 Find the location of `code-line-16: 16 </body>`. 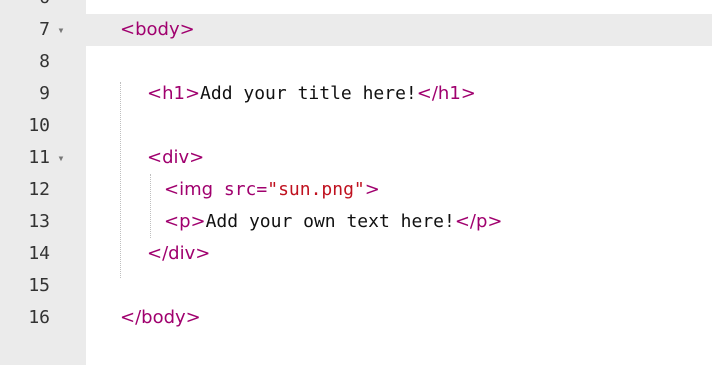

code-line-16: 16 </body> is located at coordinates (356, 318).